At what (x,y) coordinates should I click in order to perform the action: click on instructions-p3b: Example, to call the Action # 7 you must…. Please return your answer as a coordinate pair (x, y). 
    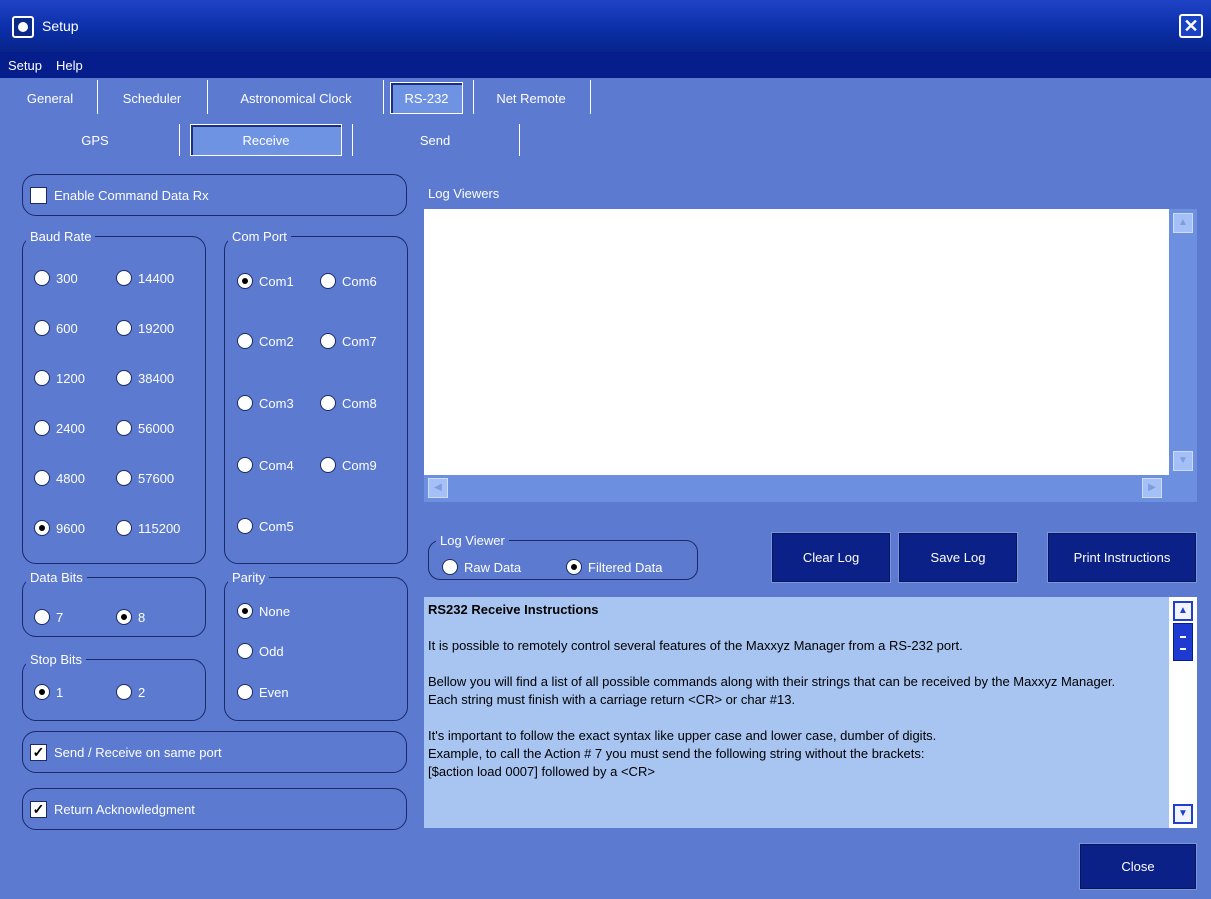
    Looking at the image, I should click on (676, 753).